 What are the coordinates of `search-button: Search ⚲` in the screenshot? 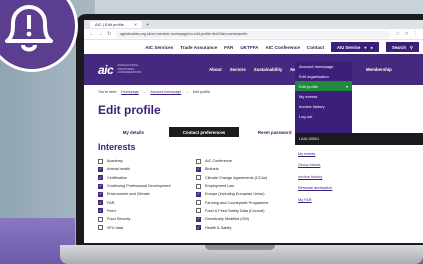 It's located at (402, 47).